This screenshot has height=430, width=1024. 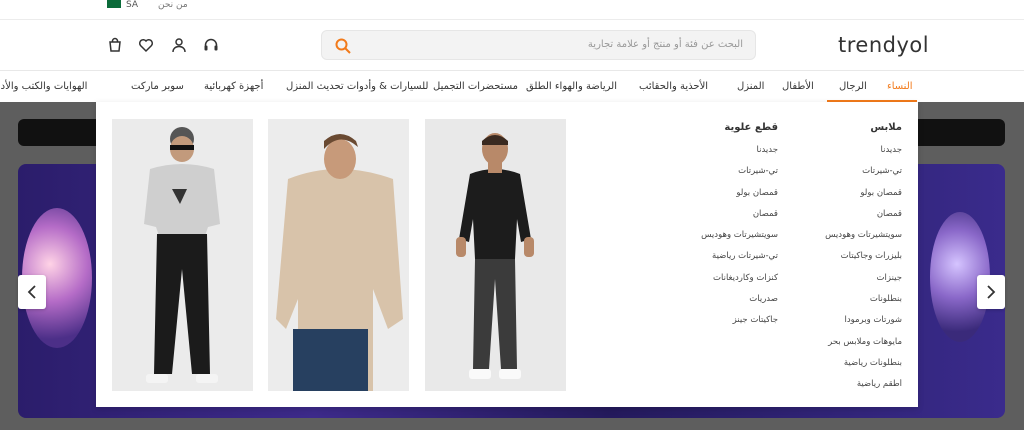 What do you see at coordinates (739, 325) in the screenshot?
I see `menu-link: جاكيتات جينز` at bounding box center [739, 325].